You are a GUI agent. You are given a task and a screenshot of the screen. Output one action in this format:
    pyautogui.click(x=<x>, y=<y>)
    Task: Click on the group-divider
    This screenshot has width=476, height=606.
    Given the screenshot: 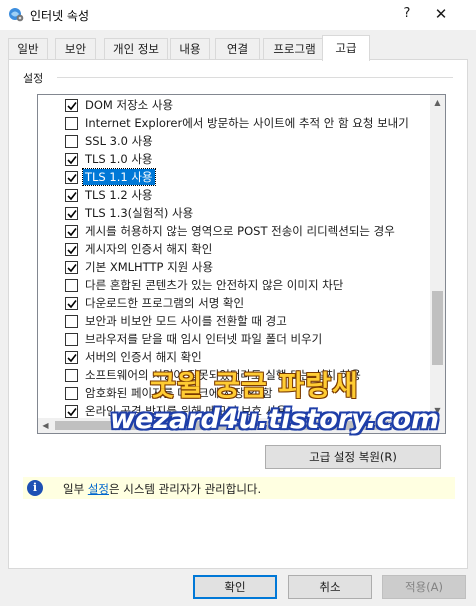 What is the action you would take?
    pyautogui.click(x=255, y=77)
    